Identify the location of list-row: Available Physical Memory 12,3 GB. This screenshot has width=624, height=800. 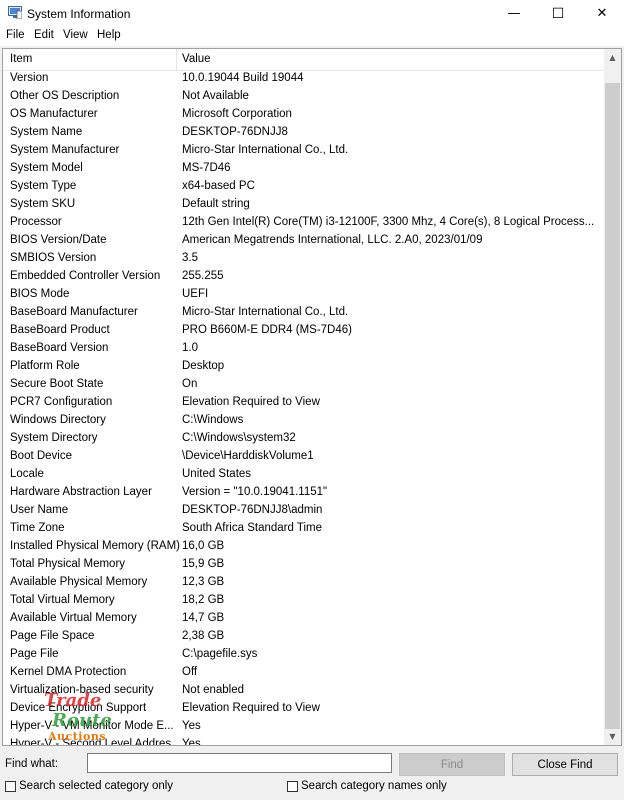
(304, 583).